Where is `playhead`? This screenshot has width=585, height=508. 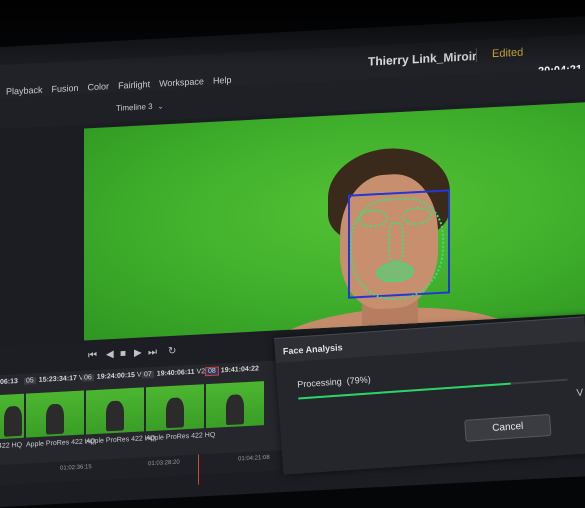 playhead is located at coordinates (198, 469).